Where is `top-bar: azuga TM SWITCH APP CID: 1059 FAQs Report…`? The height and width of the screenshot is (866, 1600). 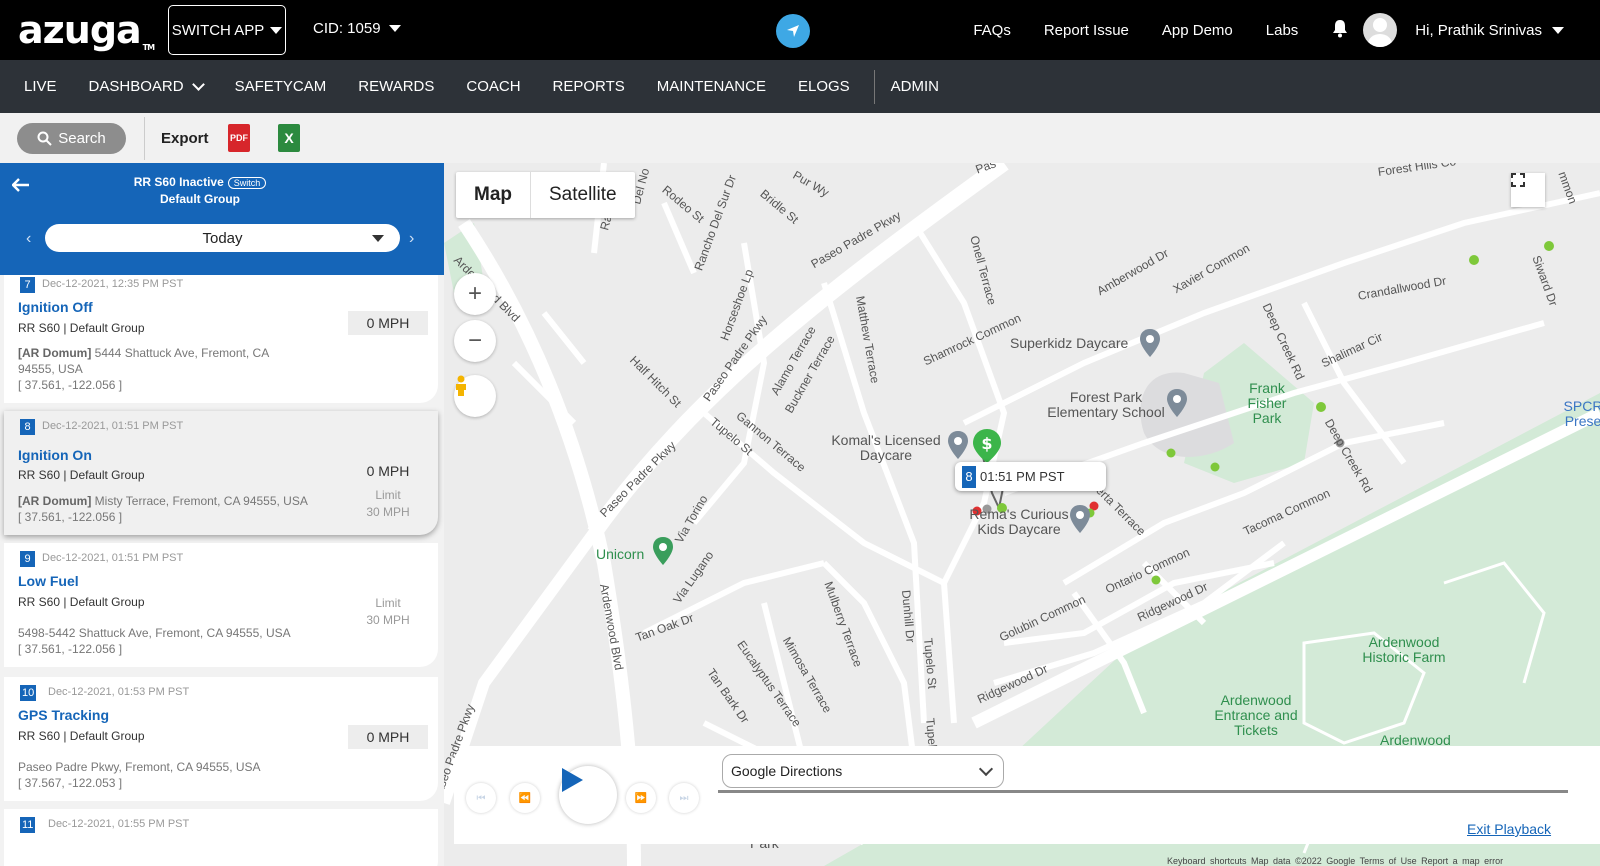
top-bar: azuga TM SWITCH APP CID: 1059 FAQs Report… is located at coordinates (800, 30).